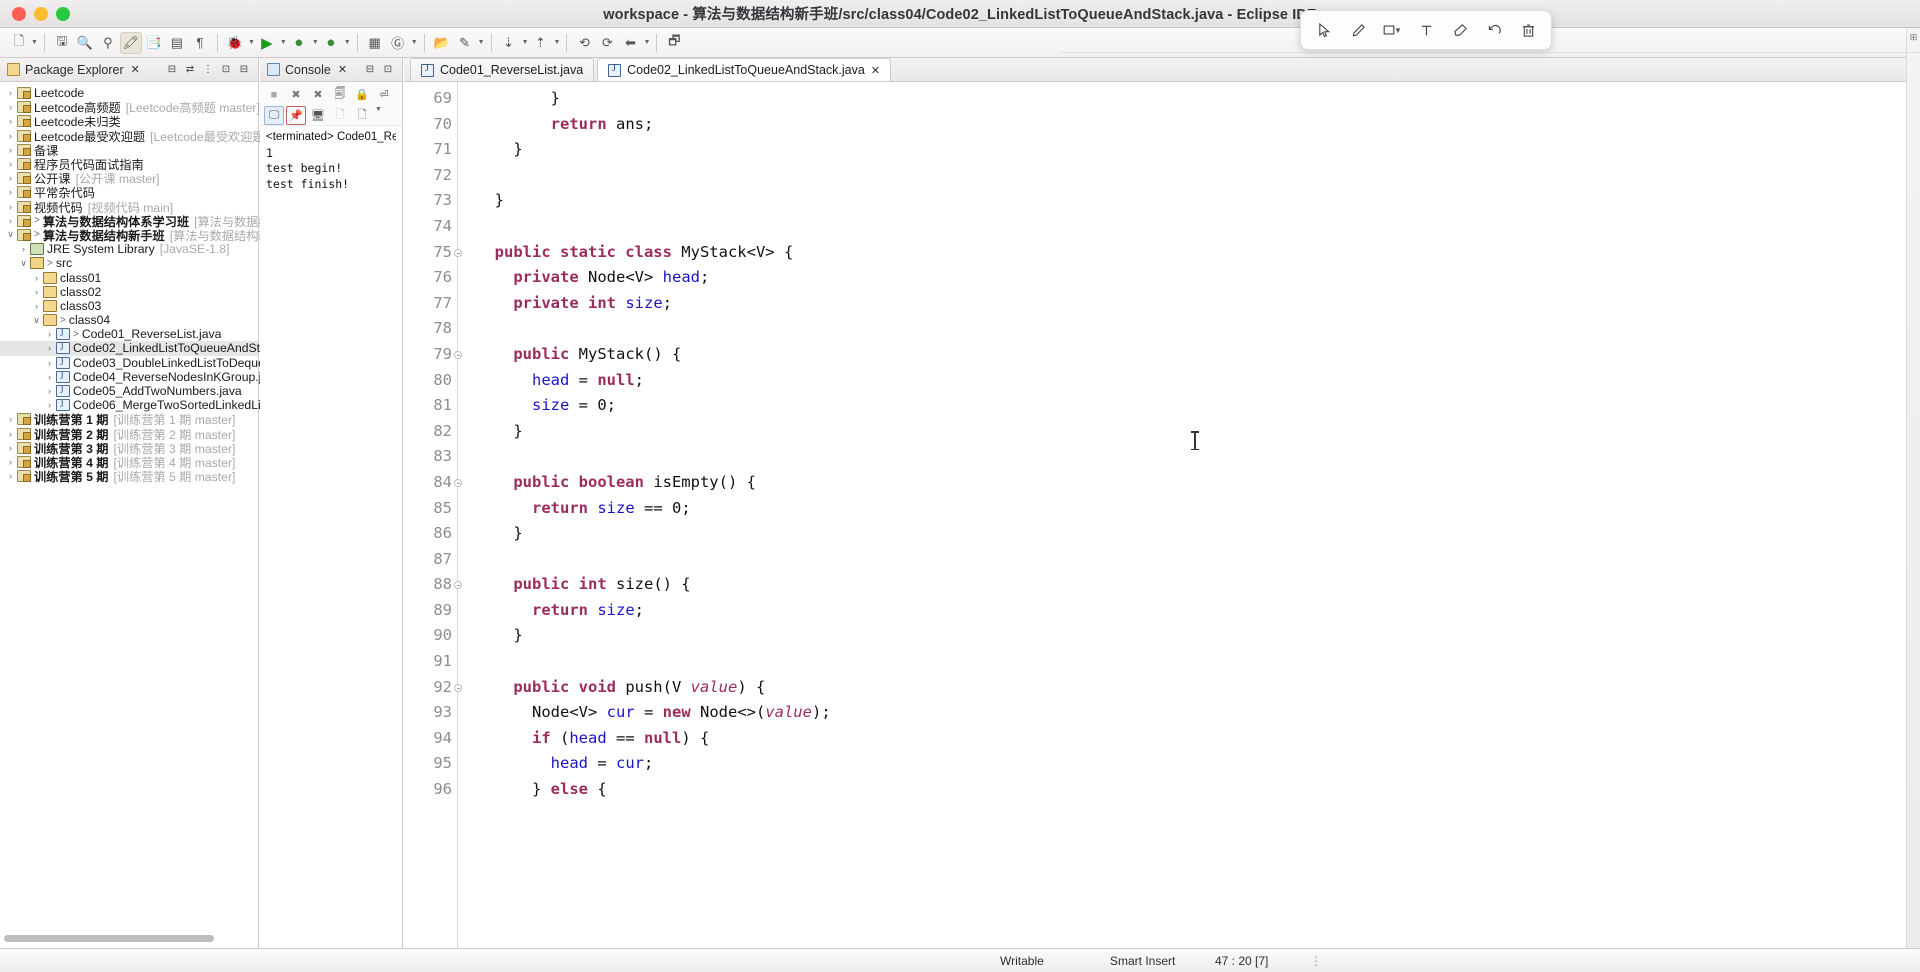 Image resolution: width=1920 pixels, height=972 pixels. What do you see at coordinates (129, 391) in the screenshot?
I see `tree-item: Code05_AddTwoNumbers.java` at bounding box center [129, 391].